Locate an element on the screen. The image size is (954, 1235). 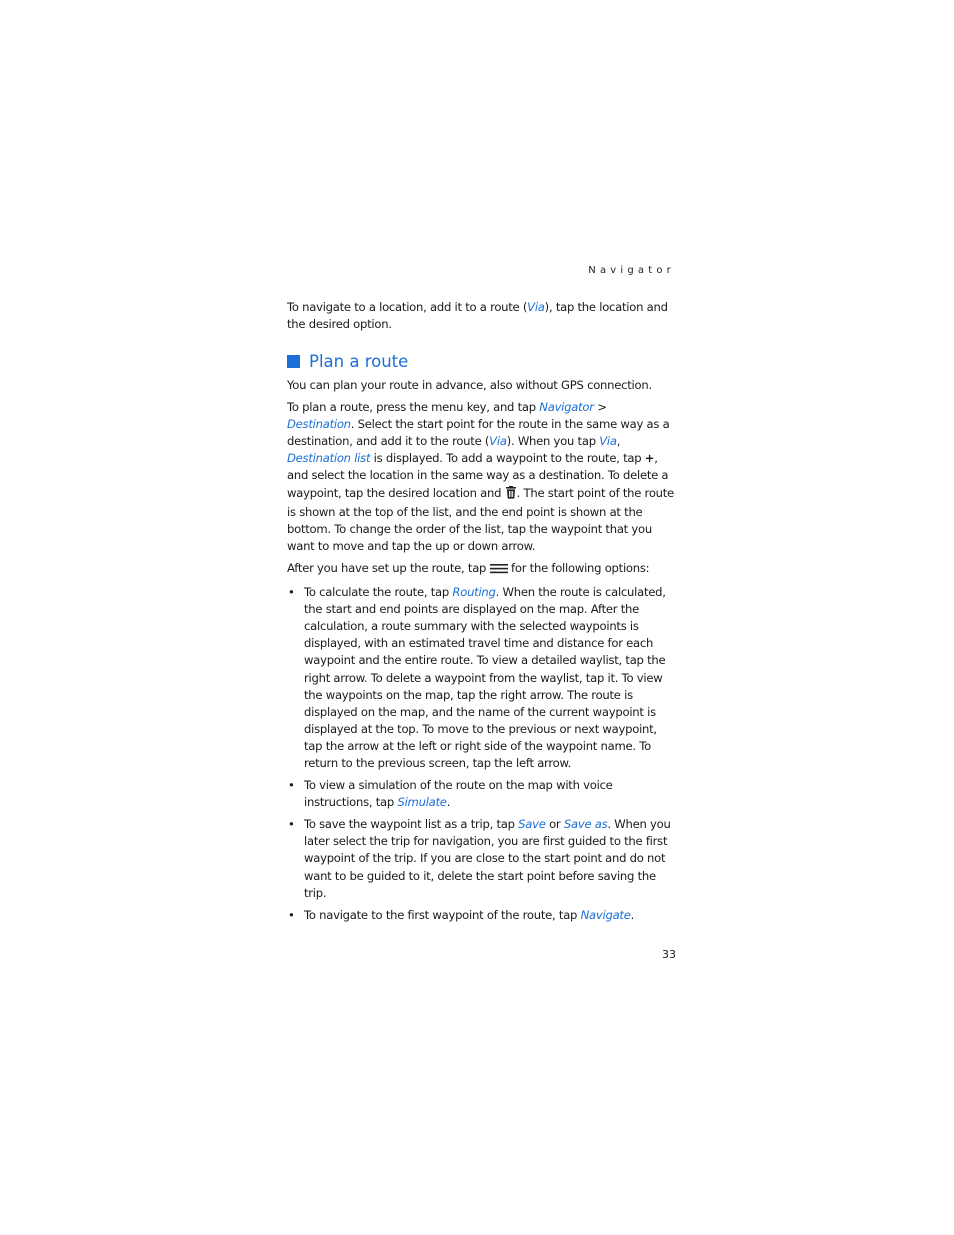
save-as-link: Save as is located at coordinates (586, 824).